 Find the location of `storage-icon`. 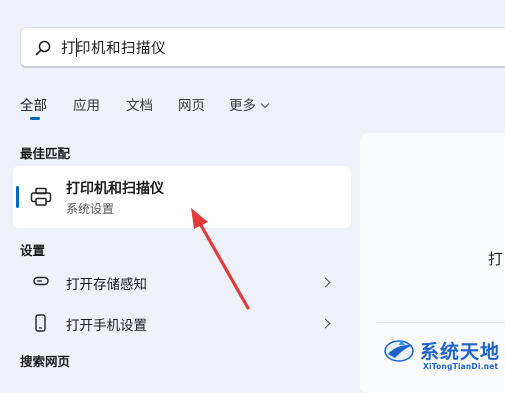

storage-icon is located at coordinates (41, 281).